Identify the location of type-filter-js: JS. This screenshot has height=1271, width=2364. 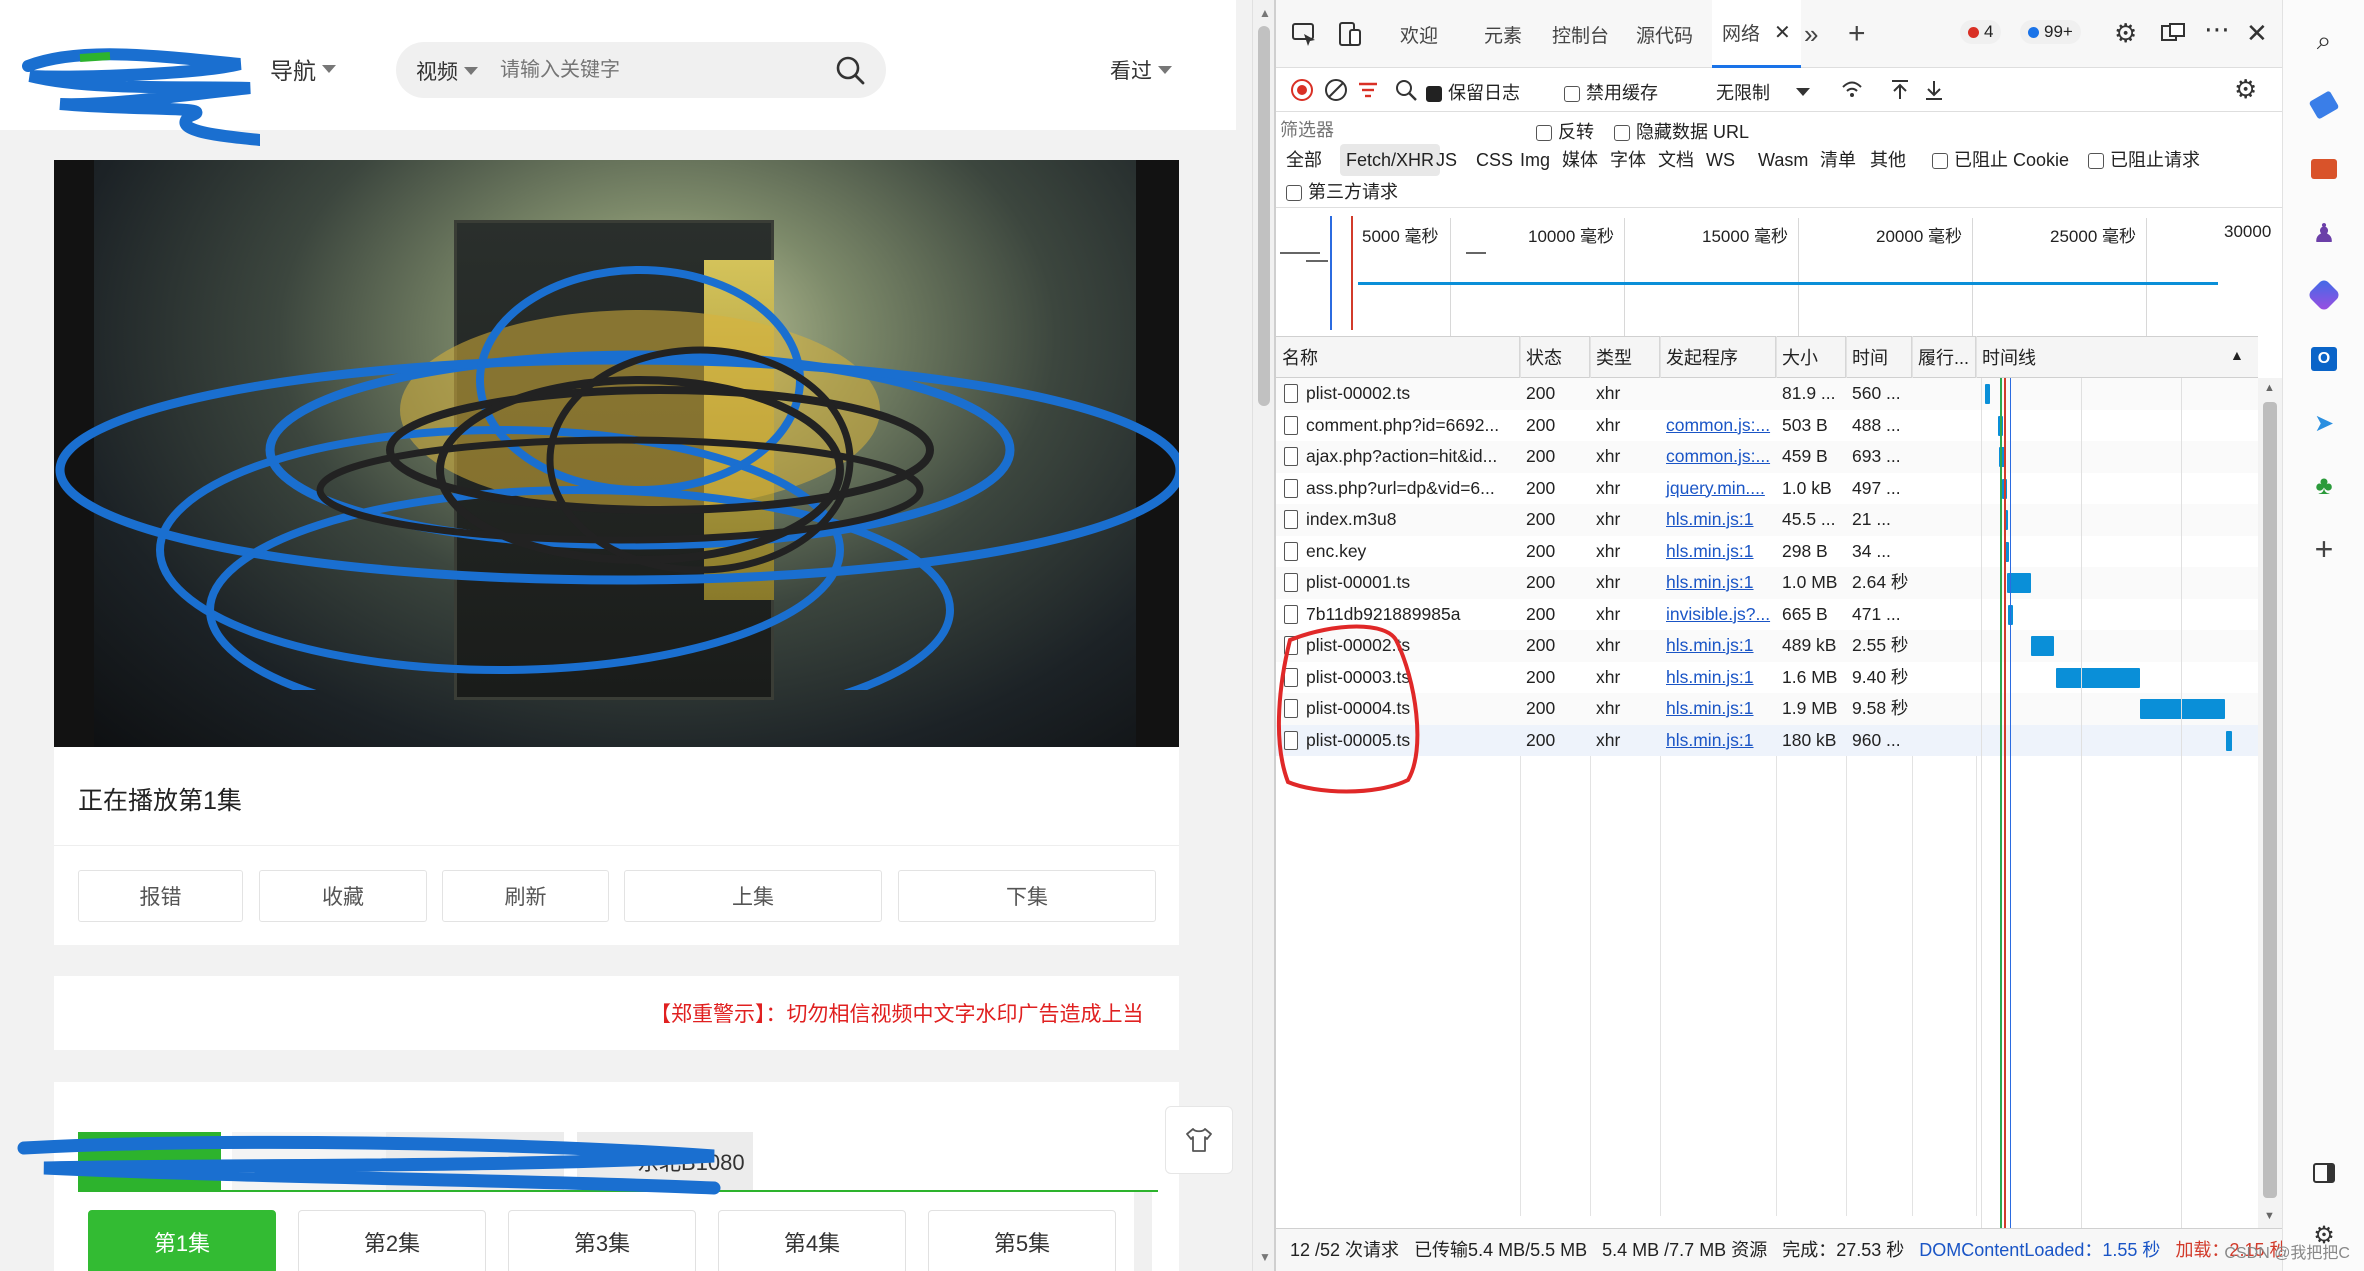
(1446, 160).